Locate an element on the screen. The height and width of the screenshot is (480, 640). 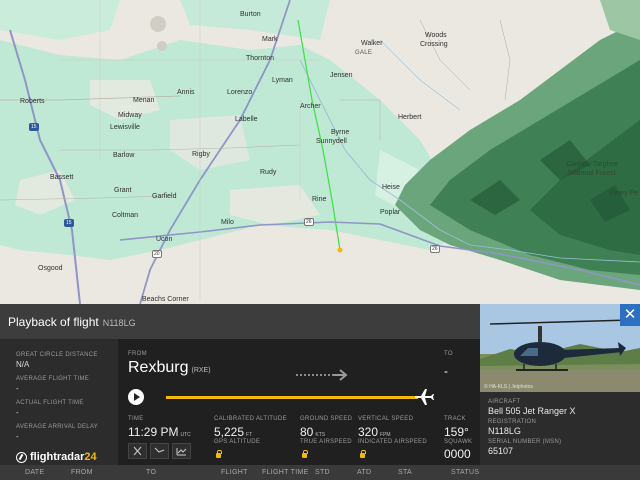
panel-header: Playback of flight N118LG is located at coordinates (240, 321).